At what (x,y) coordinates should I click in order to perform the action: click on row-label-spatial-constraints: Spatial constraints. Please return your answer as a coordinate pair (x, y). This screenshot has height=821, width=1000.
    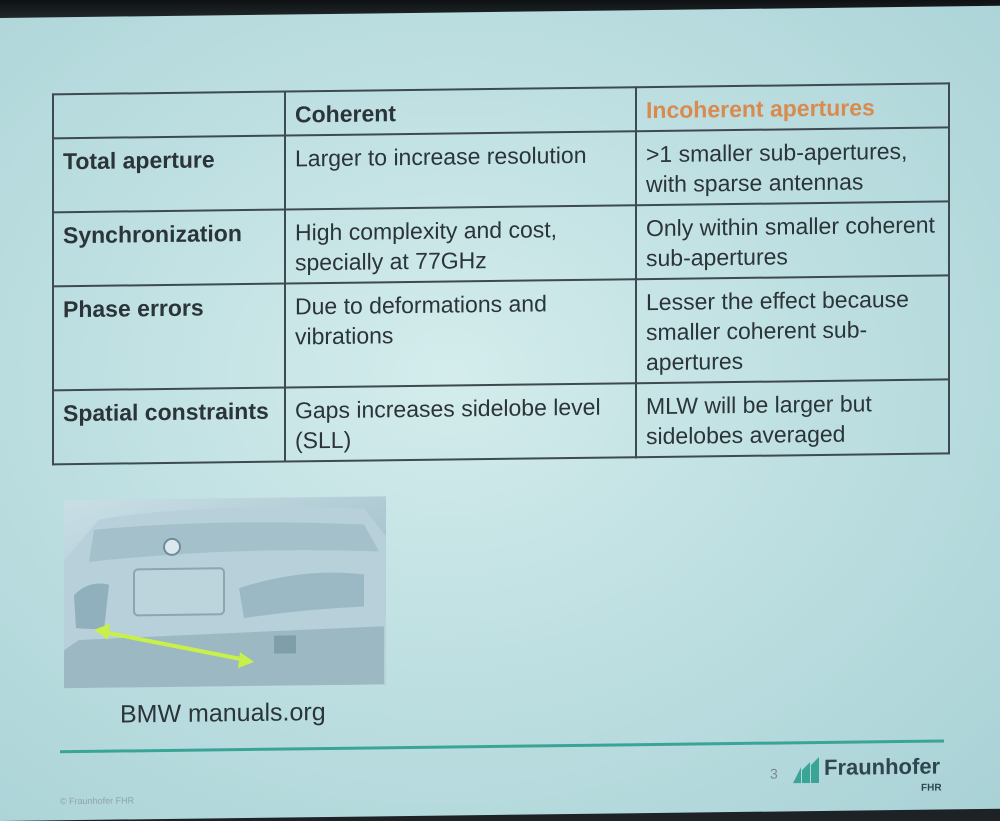
    Looking at the image, I should click on (169, 426).